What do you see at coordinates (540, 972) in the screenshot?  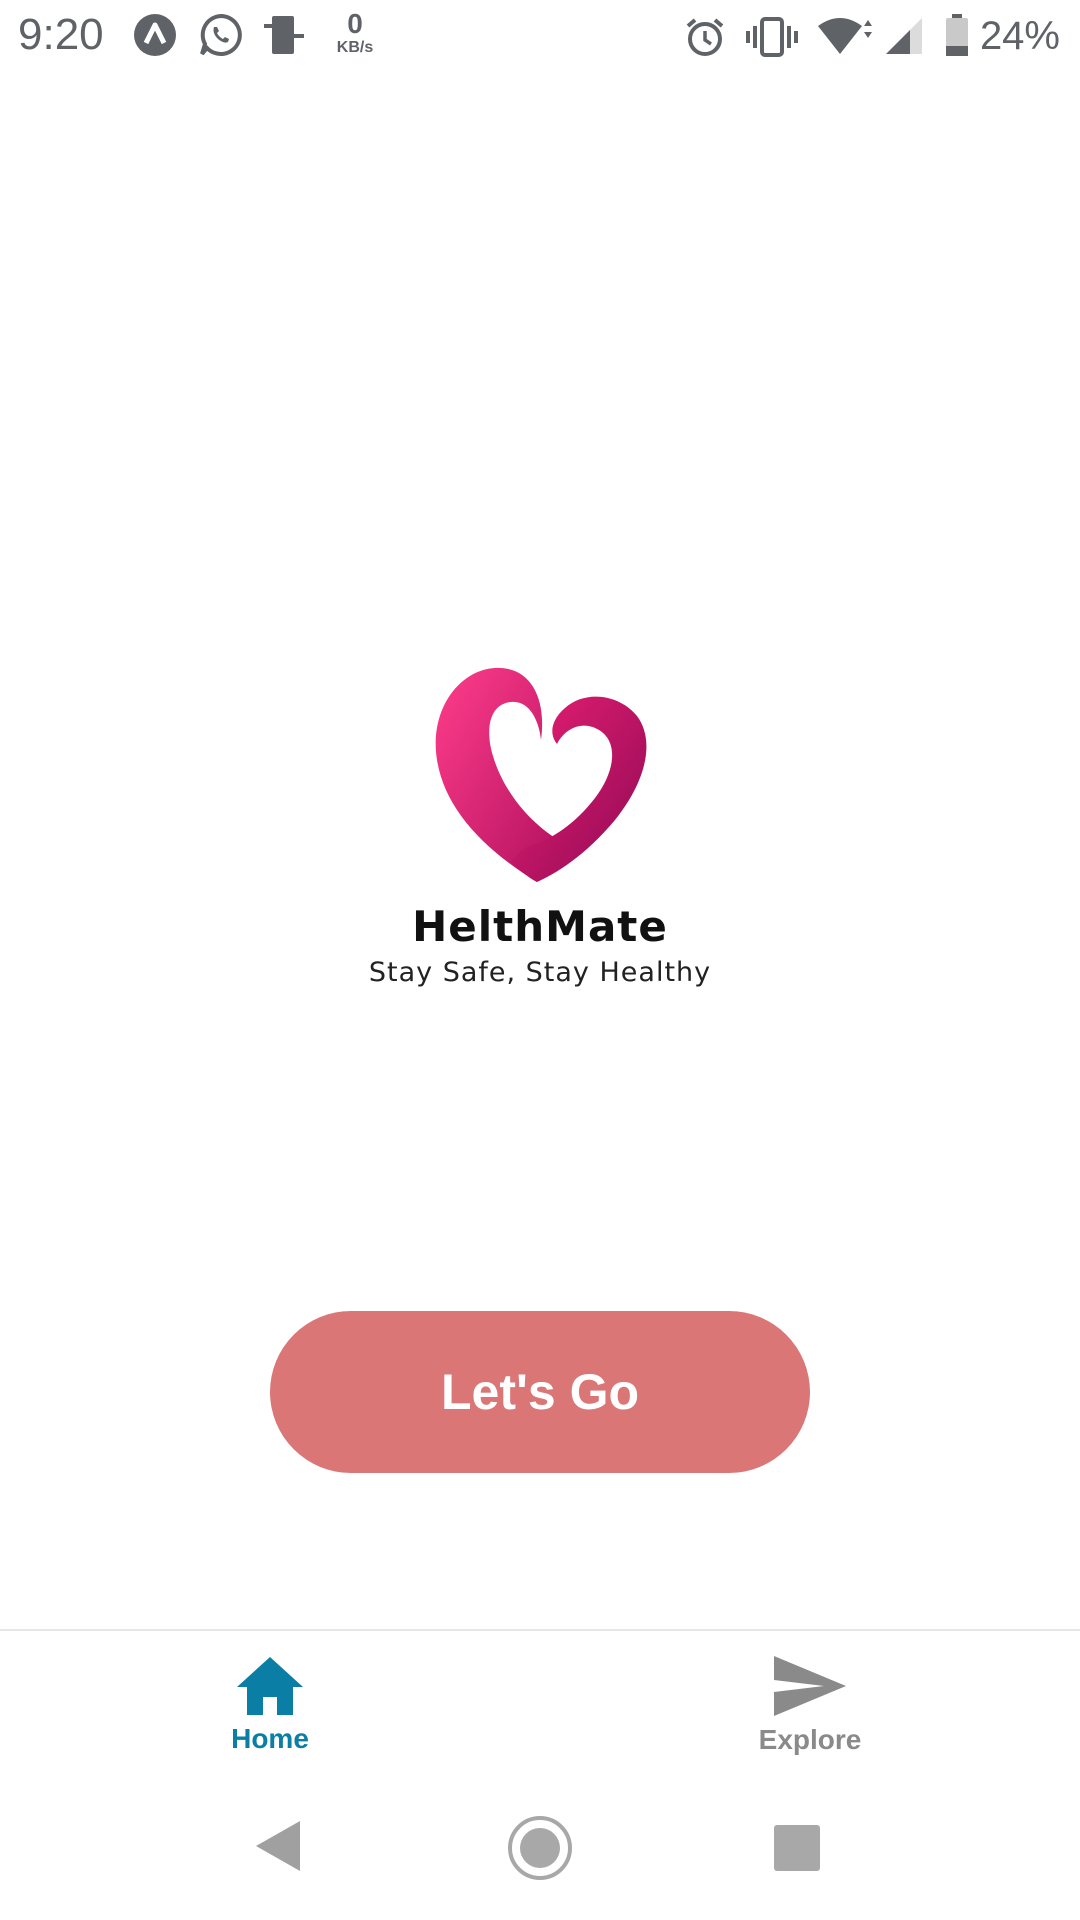 I see `app-tagline: Stay Safe, Stay Healthy` at bounding box center [540, 972].